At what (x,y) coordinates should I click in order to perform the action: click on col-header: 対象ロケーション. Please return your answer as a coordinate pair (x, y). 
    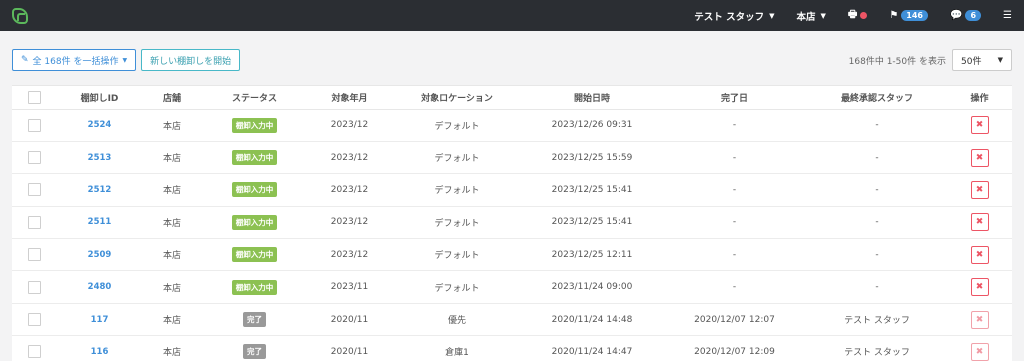
    Looking at the image, I should click on (457, 98).